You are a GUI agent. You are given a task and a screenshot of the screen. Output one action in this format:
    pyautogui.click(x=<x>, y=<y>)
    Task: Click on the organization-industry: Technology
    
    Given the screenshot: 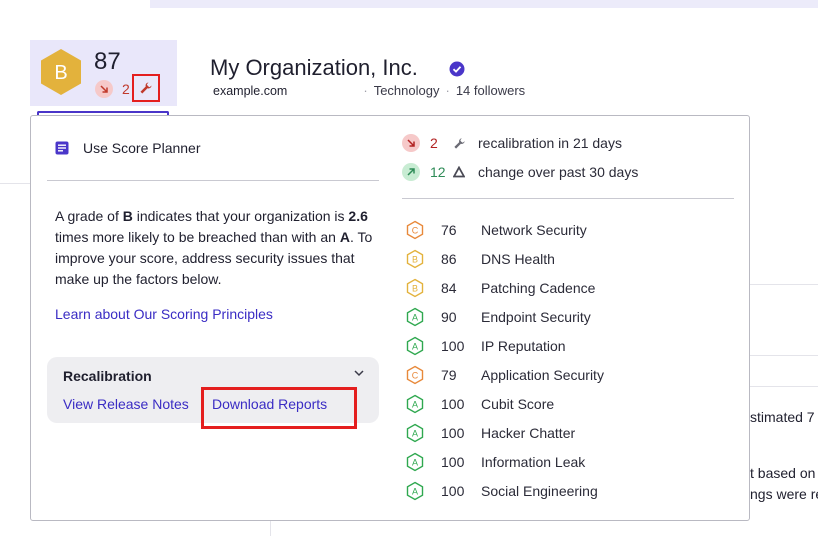 What is the action you would take?
    pyautogui.click(x=406, y=90)
    